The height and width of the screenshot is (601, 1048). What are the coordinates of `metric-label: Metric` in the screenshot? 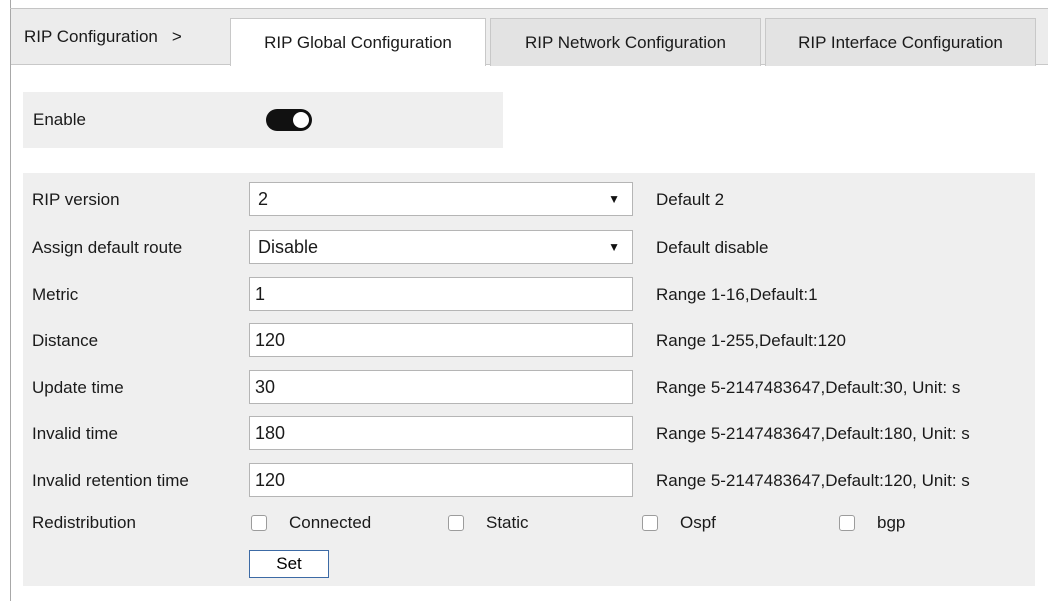 It's located at (55, 294).